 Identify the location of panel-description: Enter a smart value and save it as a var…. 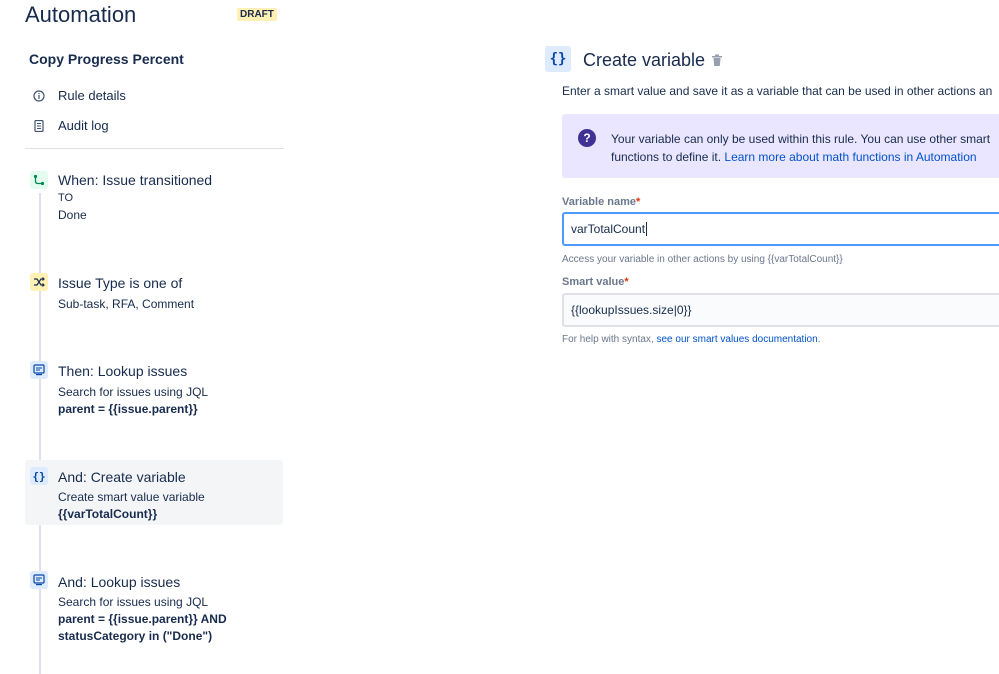
(777, 91).